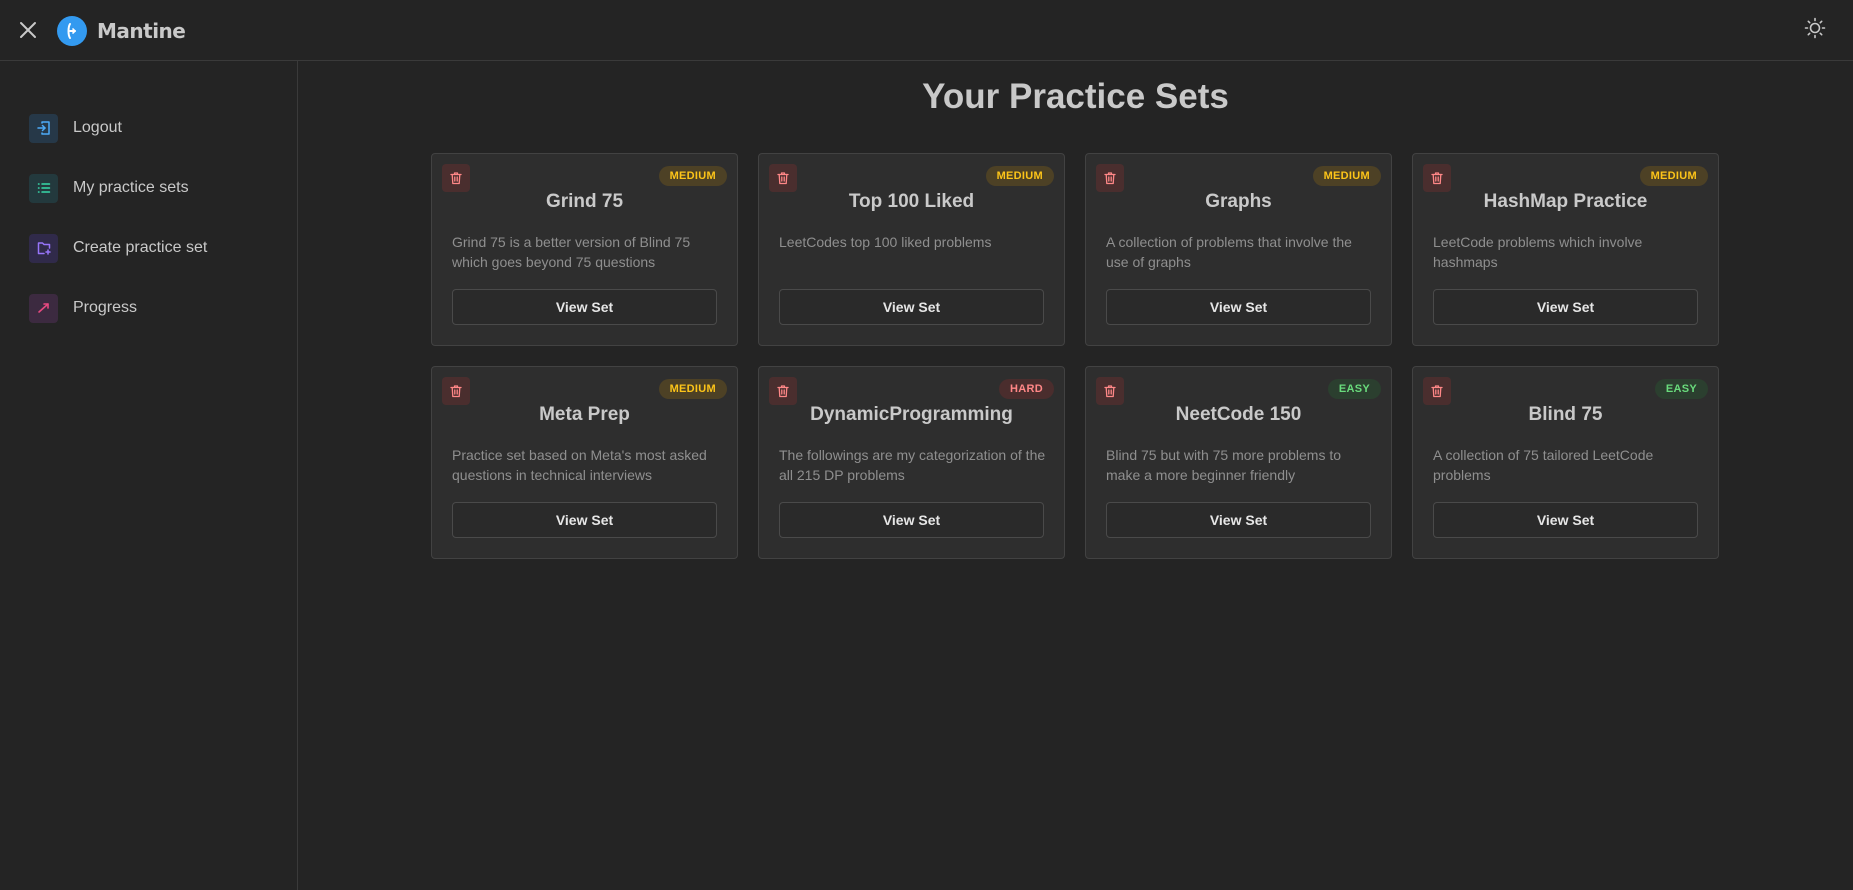 The width and height of the screenshot is (1853, 890). What do you see at coordinates (72, 31) in the screenshot?
I see `mantine-logo-icon` at bounding box center [72, 31].